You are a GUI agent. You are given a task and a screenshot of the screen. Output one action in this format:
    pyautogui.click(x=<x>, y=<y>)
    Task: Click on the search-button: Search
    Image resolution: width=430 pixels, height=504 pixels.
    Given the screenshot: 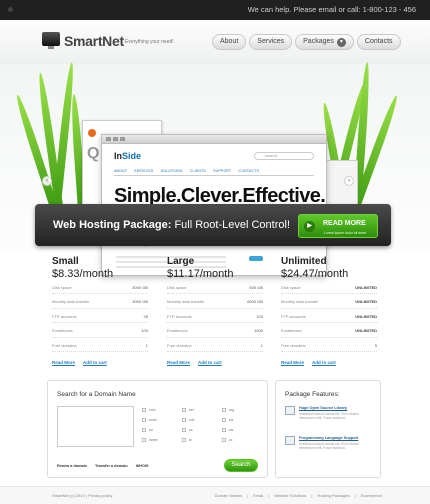 What is the action you would take?
    pyautogui.click(x=241, y=465)
    